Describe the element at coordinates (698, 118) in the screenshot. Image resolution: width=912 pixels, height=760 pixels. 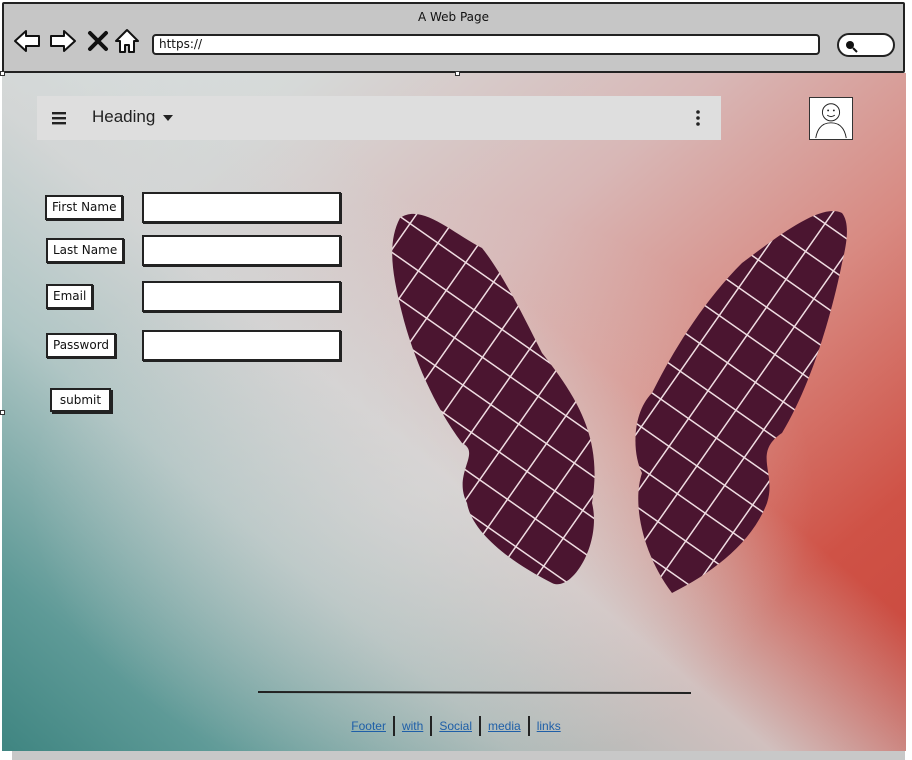
I see `kebab-icon` at that location.